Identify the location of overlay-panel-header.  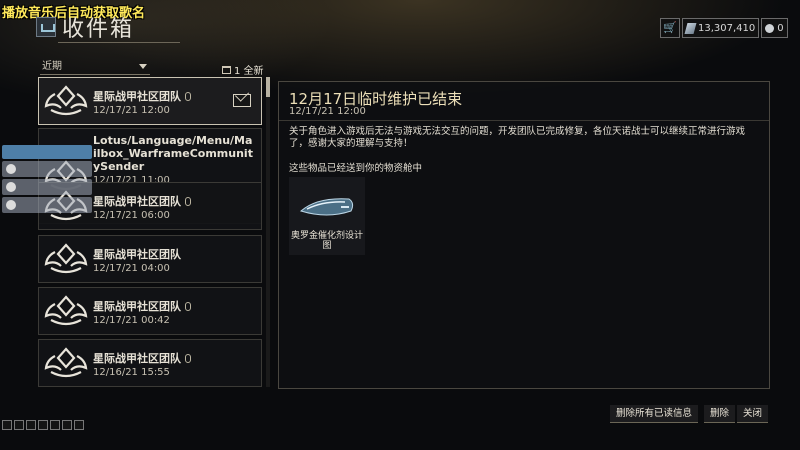
(47, 152).